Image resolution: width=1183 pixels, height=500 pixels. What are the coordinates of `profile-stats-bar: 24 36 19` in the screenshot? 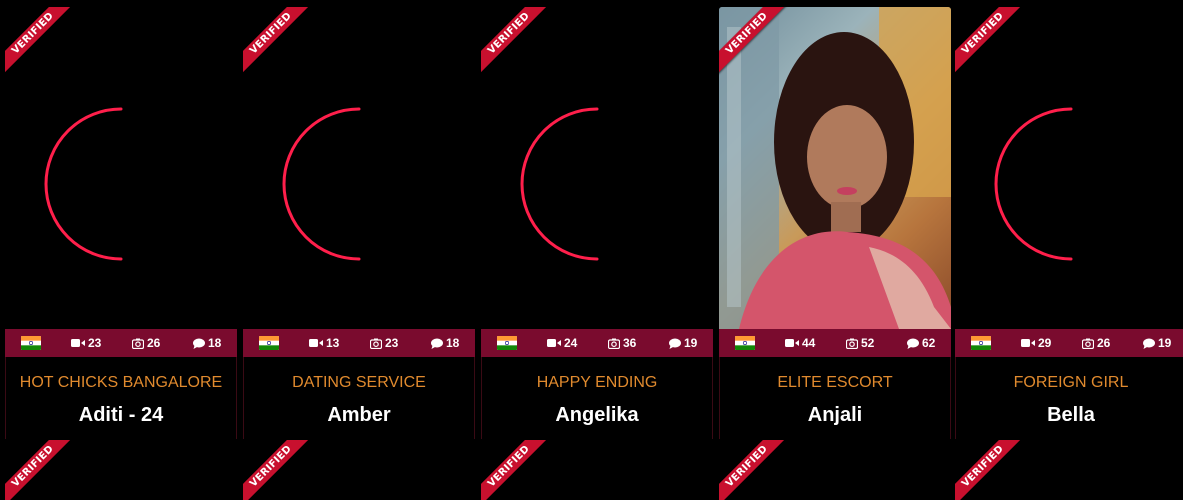 It's located at (597, 343).